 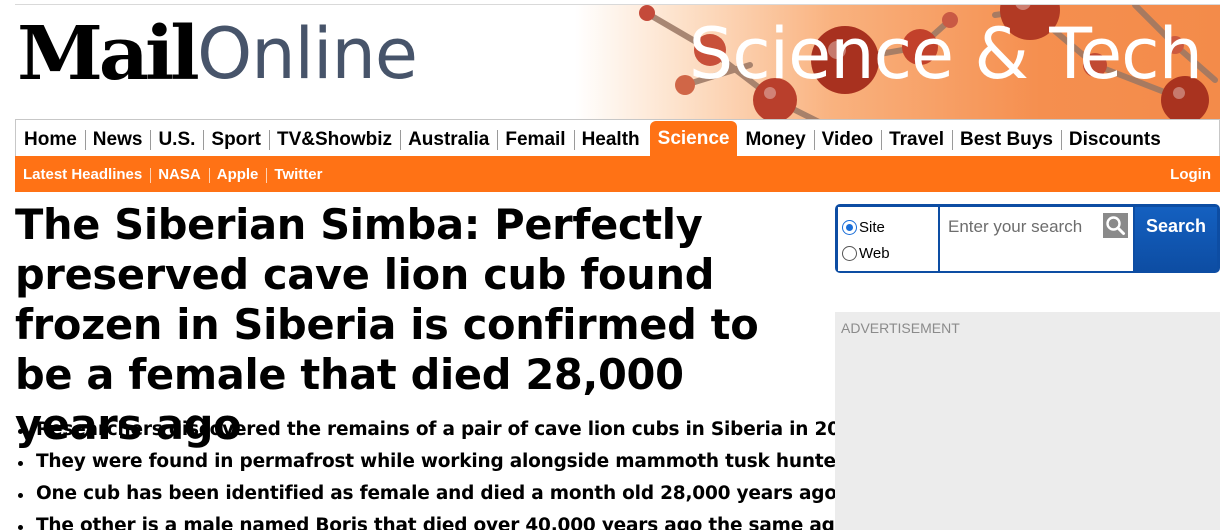 What do you see at coordinates (1114, 139) in the screenshot?
I see `nav-item-discounts: Discounts` at bounding box center [1114, 139].